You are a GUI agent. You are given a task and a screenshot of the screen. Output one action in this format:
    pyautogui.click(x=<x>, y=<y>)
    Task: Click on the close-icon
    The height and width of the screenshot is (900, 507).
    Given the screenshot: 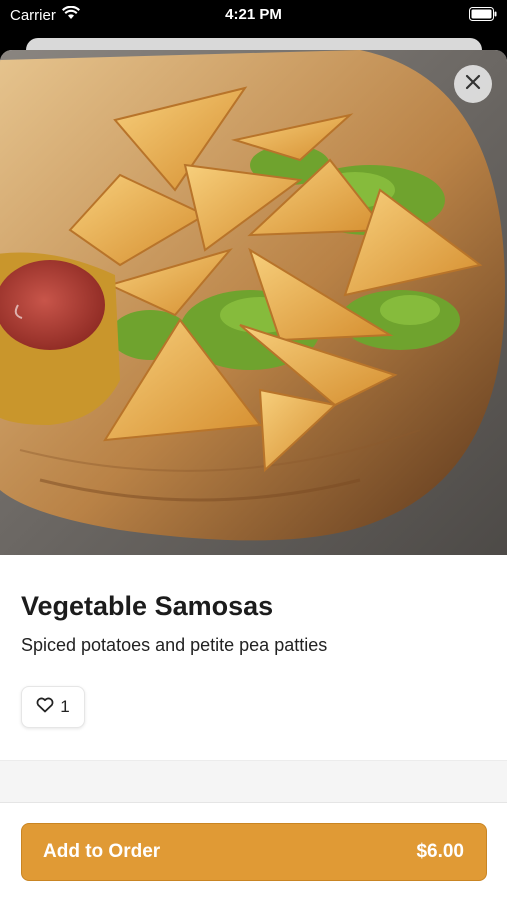 What is the action you would take?
    pyautogui.click(x=473, y=84)
    